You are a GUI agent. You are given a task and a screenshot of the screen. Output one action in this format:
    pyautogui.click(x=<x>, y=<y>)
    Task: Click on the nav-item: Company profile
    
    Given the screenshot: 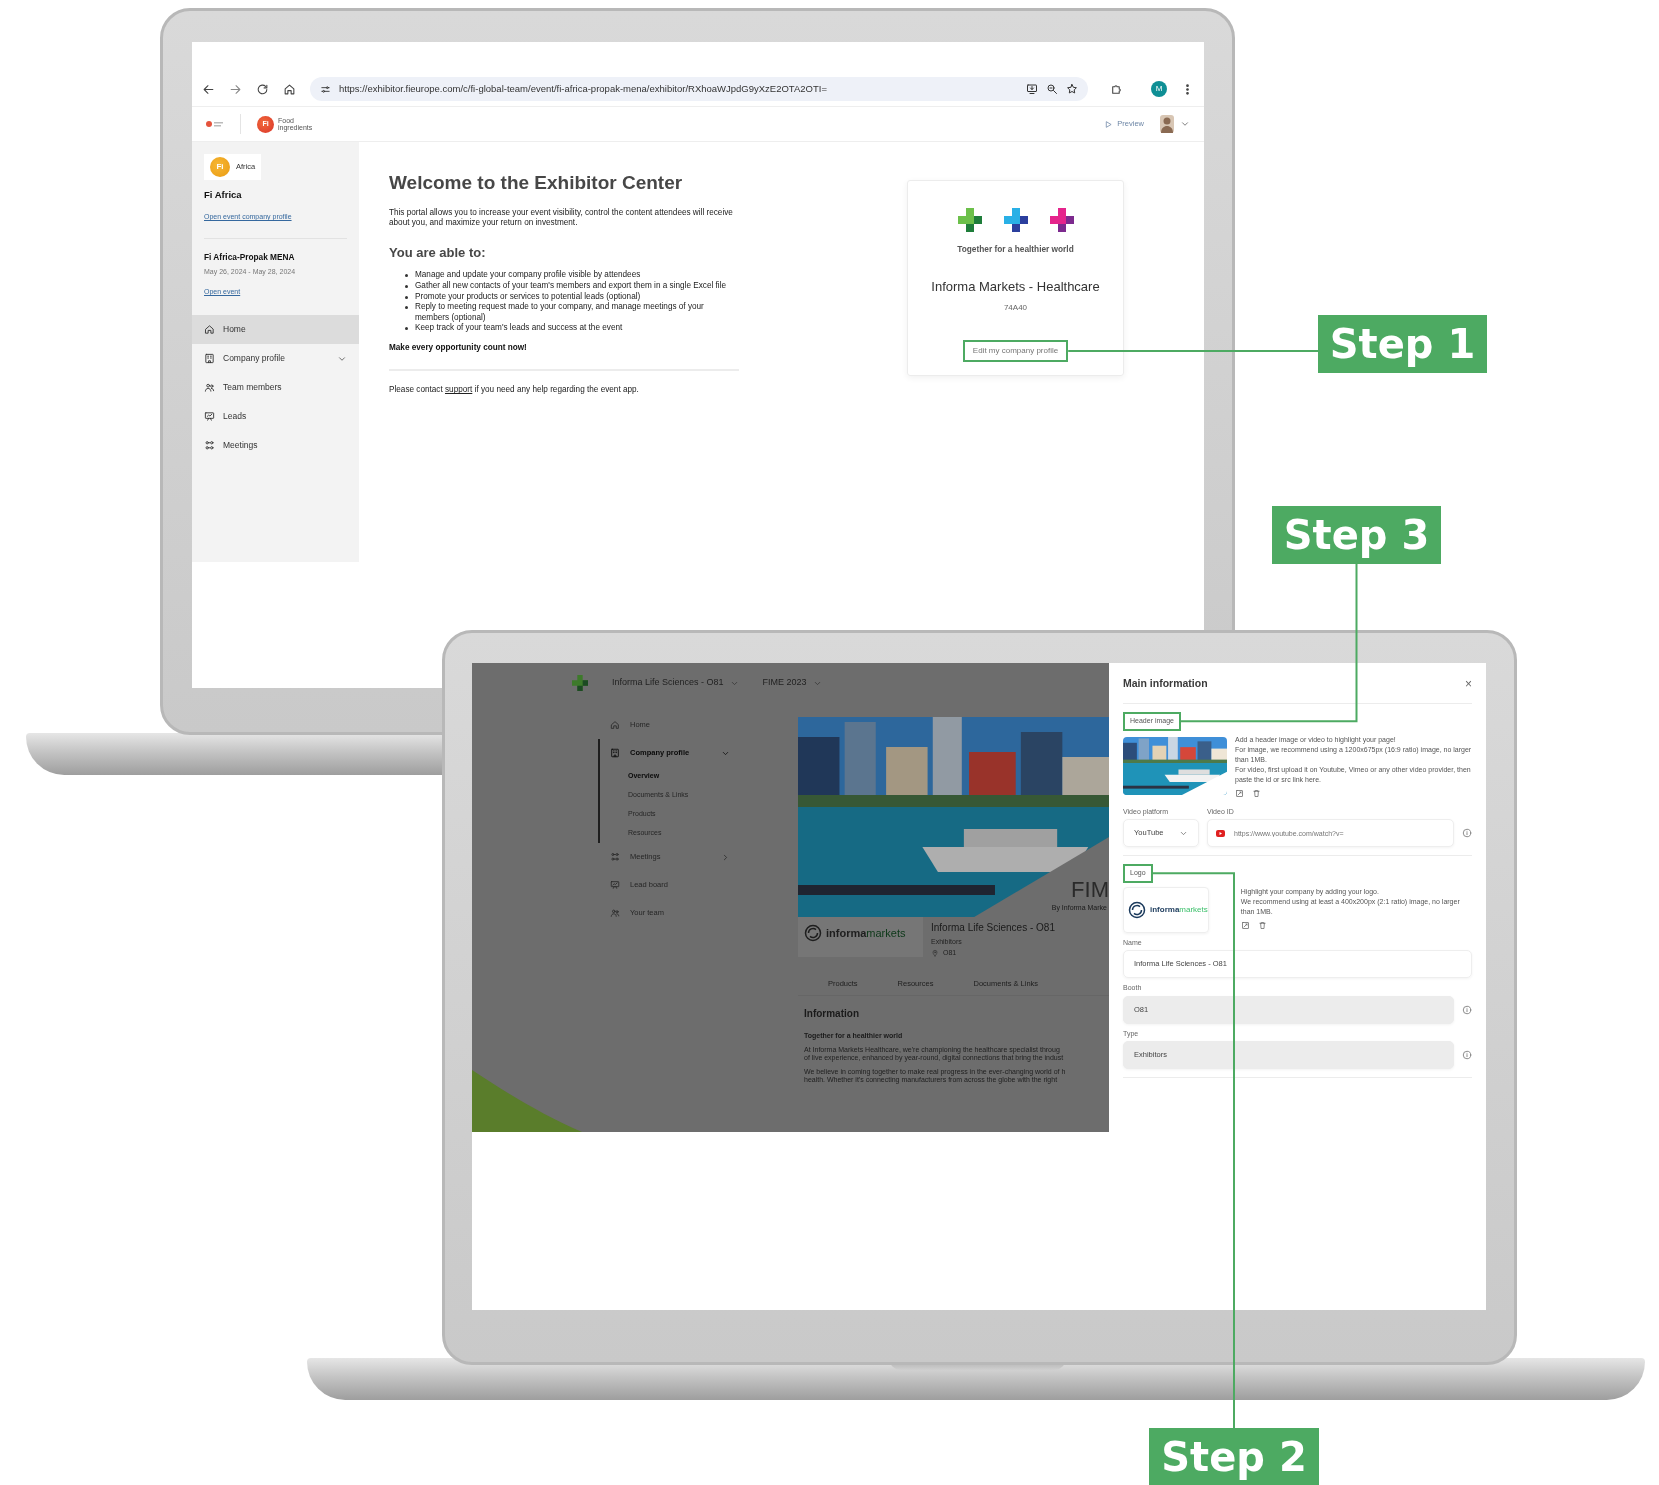 What is the action you would take?
    pyautogui.click(x=275, y=359)
    